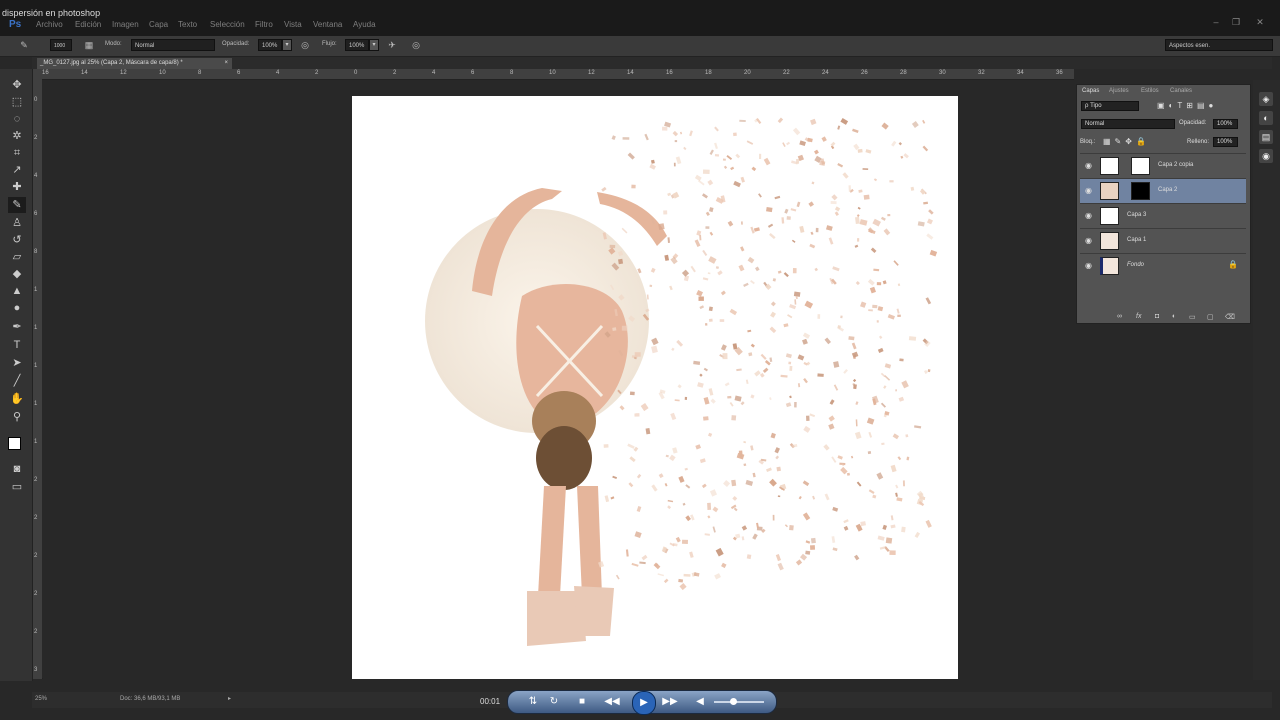  What do you see at coordinates (733, 701) in the screenshot?
I see `volume-slider-handle` at bounding box center [733, 701].